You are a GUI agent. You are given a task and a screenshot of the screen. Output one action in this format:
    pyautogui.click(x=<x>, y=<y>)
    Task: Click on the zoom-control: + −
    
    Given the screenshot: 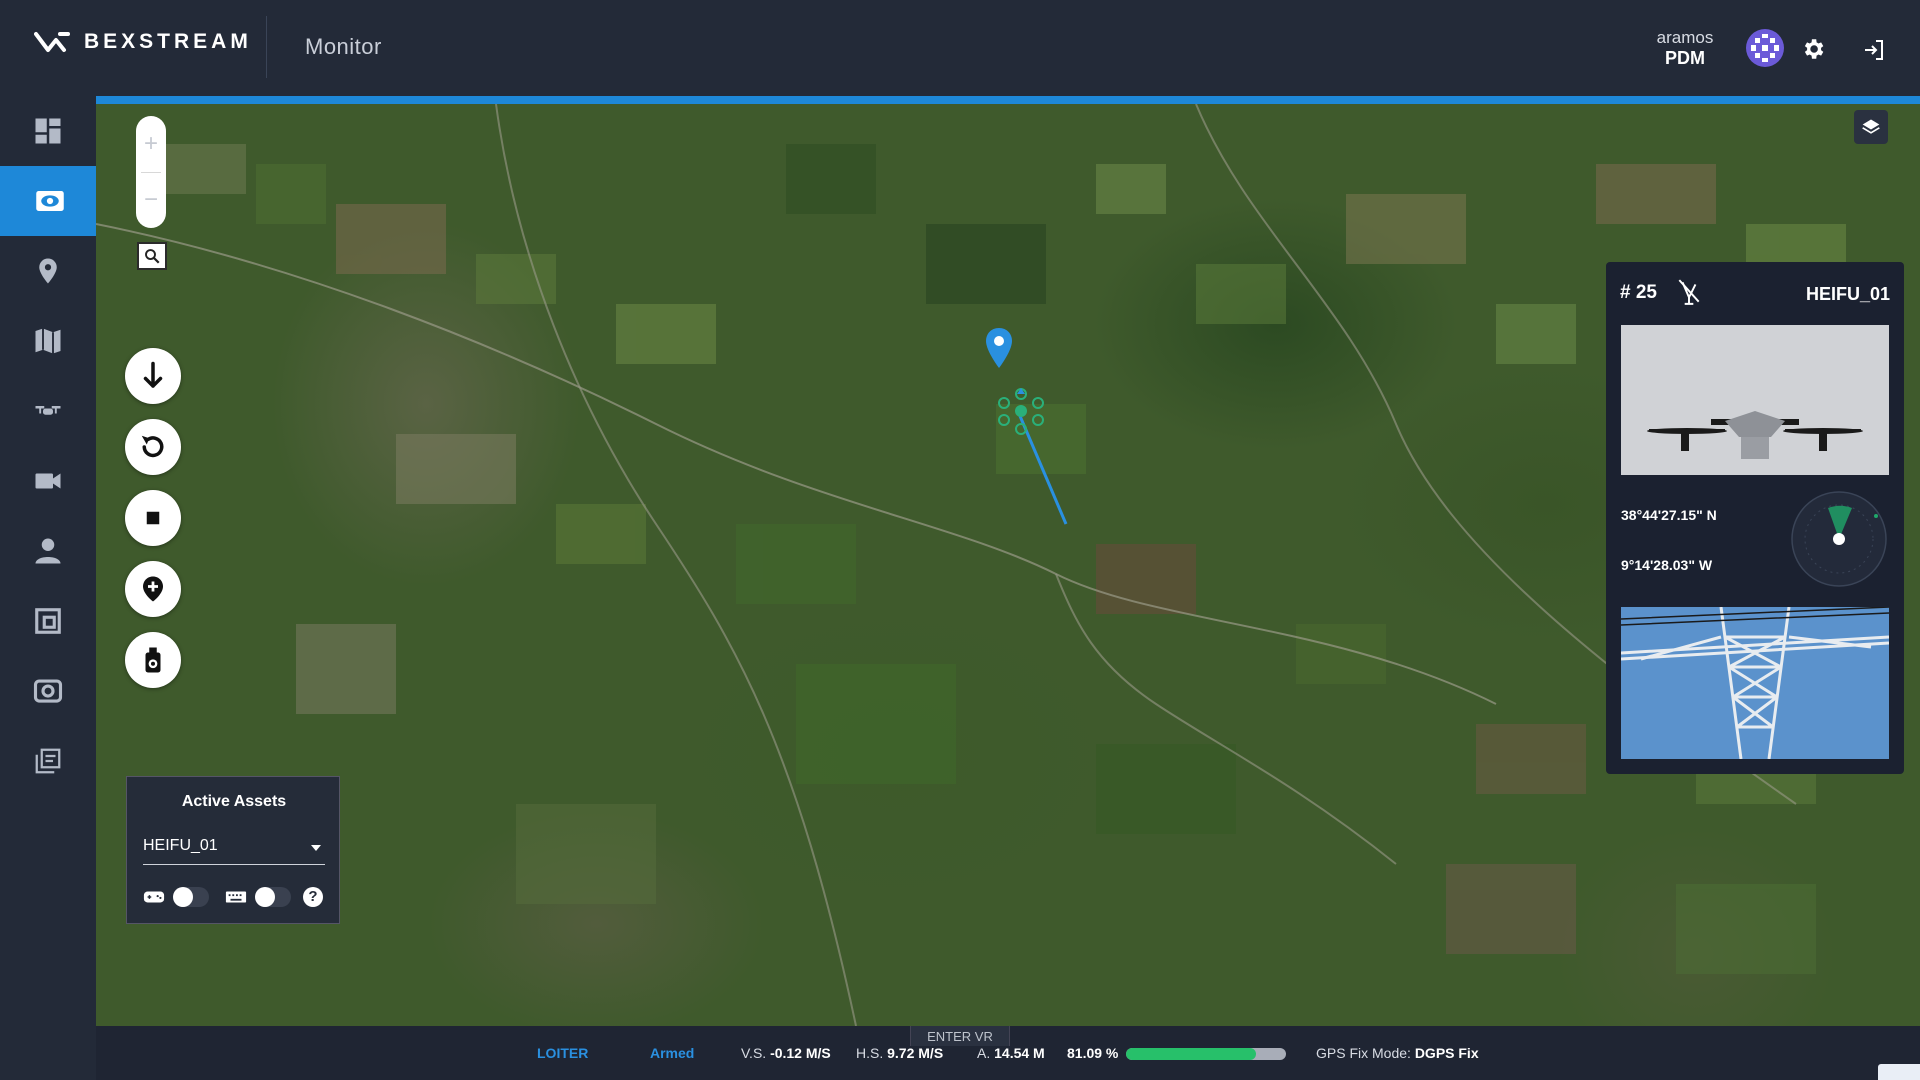 What is the action you would take?
    pyautogui.click(x=151, y=172)
    